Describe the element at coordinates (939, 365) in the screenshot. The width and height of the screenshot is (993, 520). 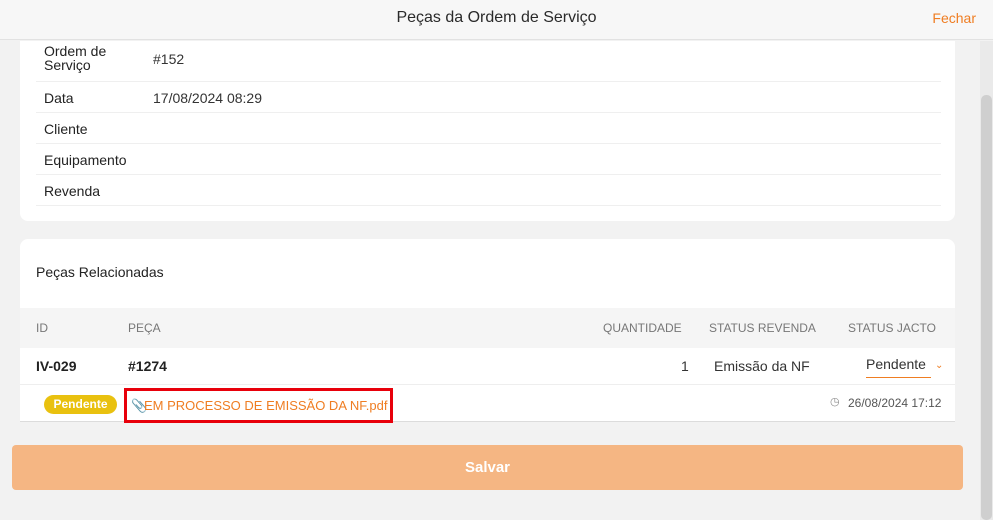
I see `chevron-down-icon: ⌄` at that location.